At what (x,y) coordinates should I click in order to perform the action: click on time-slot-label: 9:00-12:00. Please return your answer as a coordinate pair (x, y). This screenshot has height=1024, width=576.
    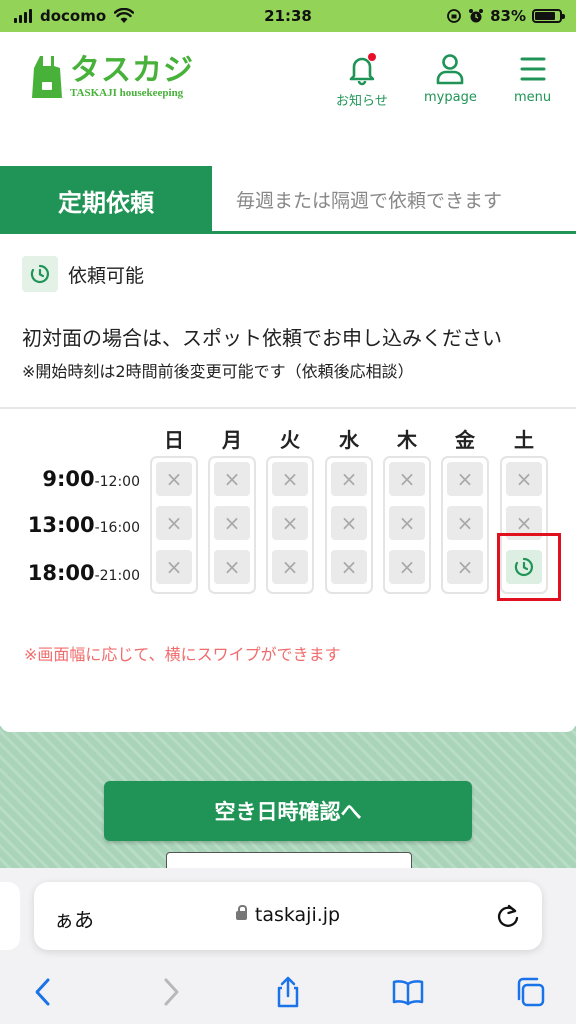
    Looking at the image, I should click on (70, 479).